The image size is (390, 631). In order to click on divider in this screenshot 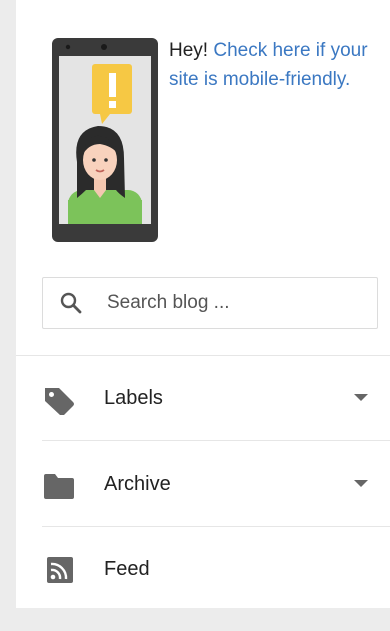, I will do `click(216, 440)`.